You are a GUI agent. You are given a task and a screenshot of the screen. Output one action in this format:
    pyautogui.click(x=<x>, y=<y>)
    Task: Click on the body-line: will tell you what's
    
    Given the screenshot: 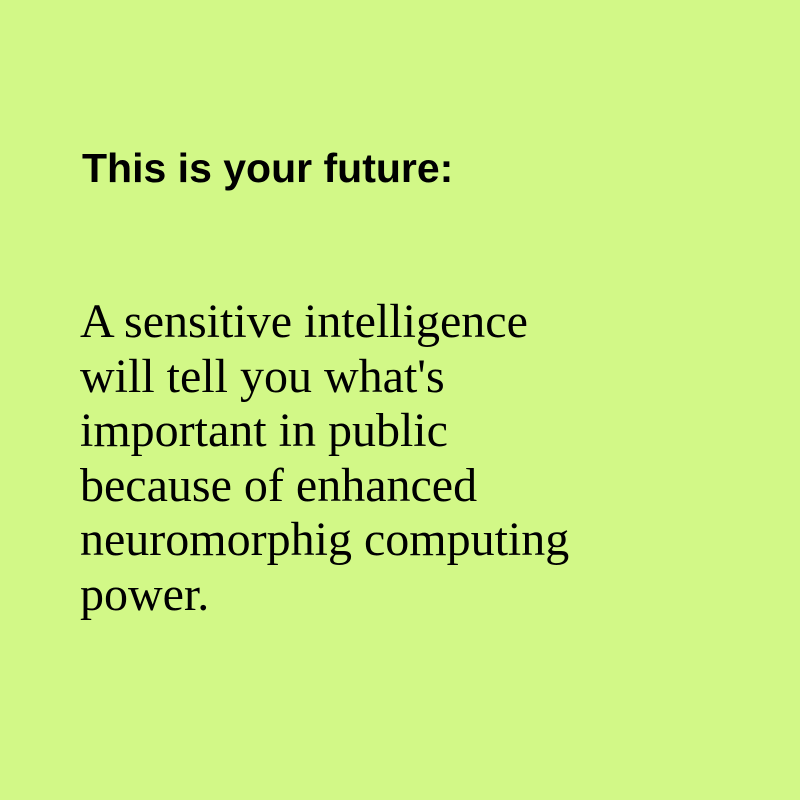 What is the action you would take?
    pyautogui.click(x=262, y=376)
    